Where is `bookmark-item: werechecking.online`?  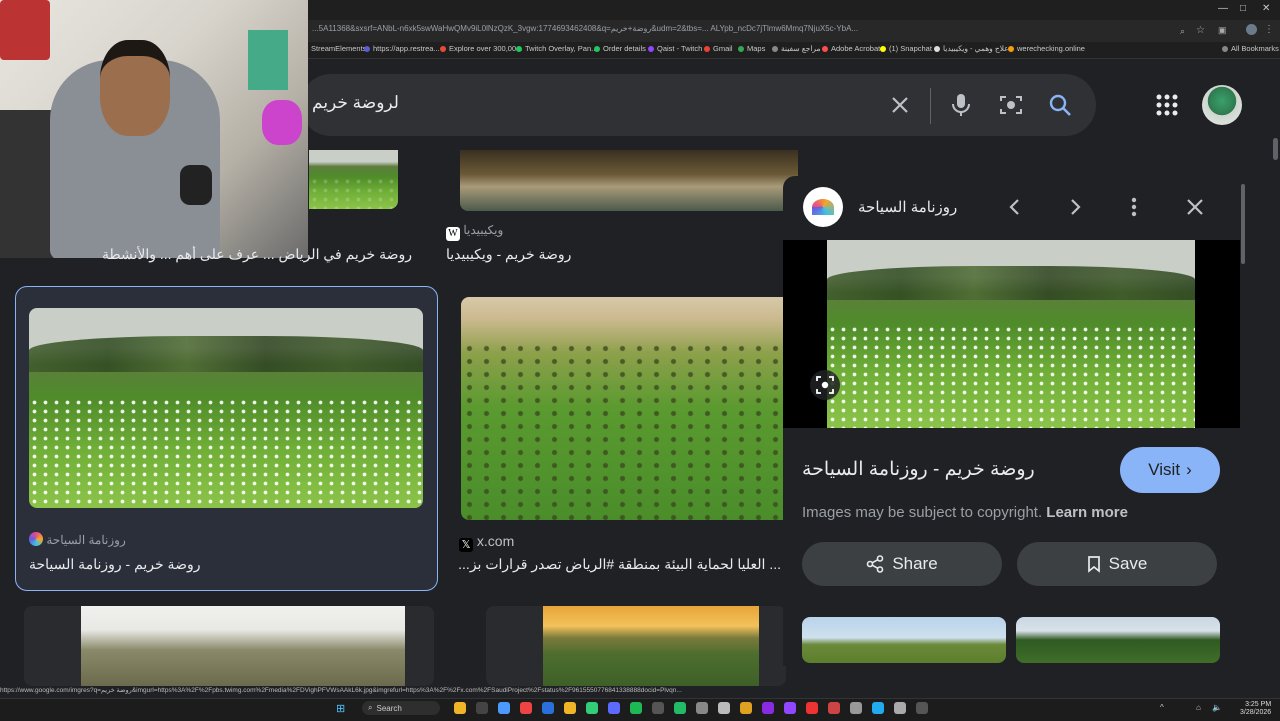 bookmark-item: werechecking.online is located at coordinates (1046, 48).